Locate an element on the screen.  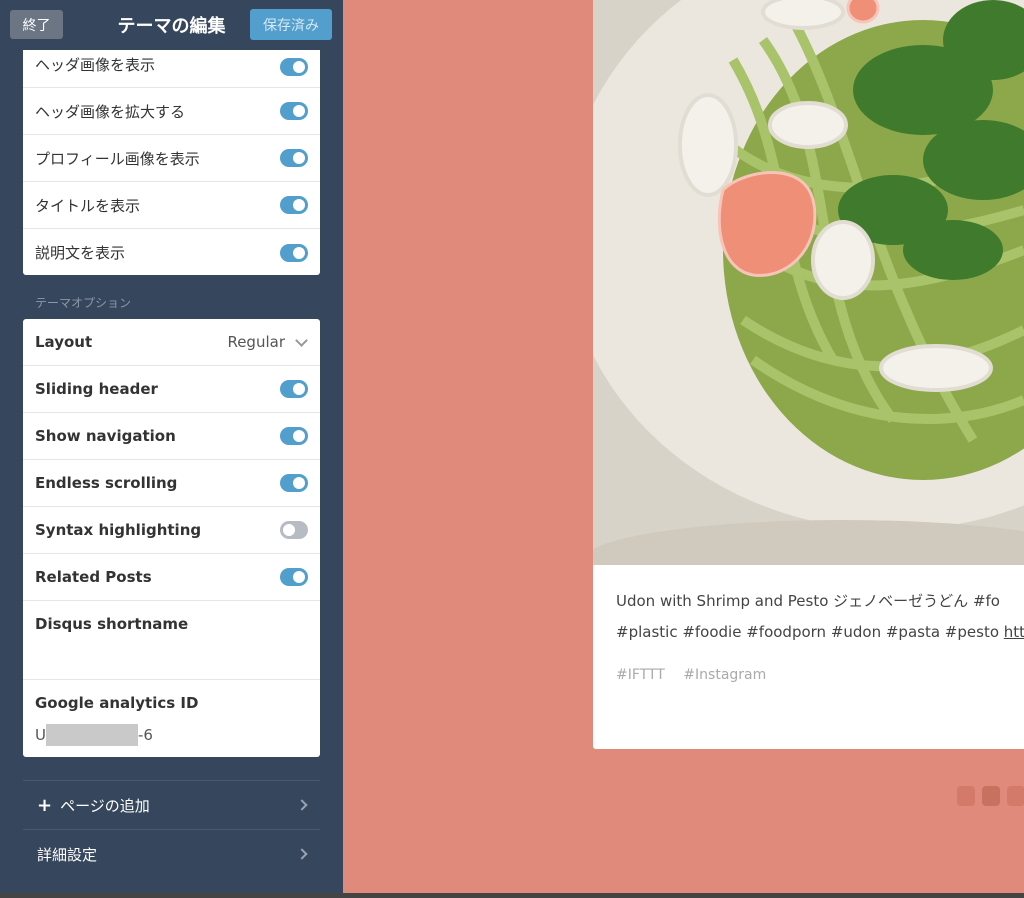
option-row-show-title: タイトルを表示 is located at coordinates (171, 205).